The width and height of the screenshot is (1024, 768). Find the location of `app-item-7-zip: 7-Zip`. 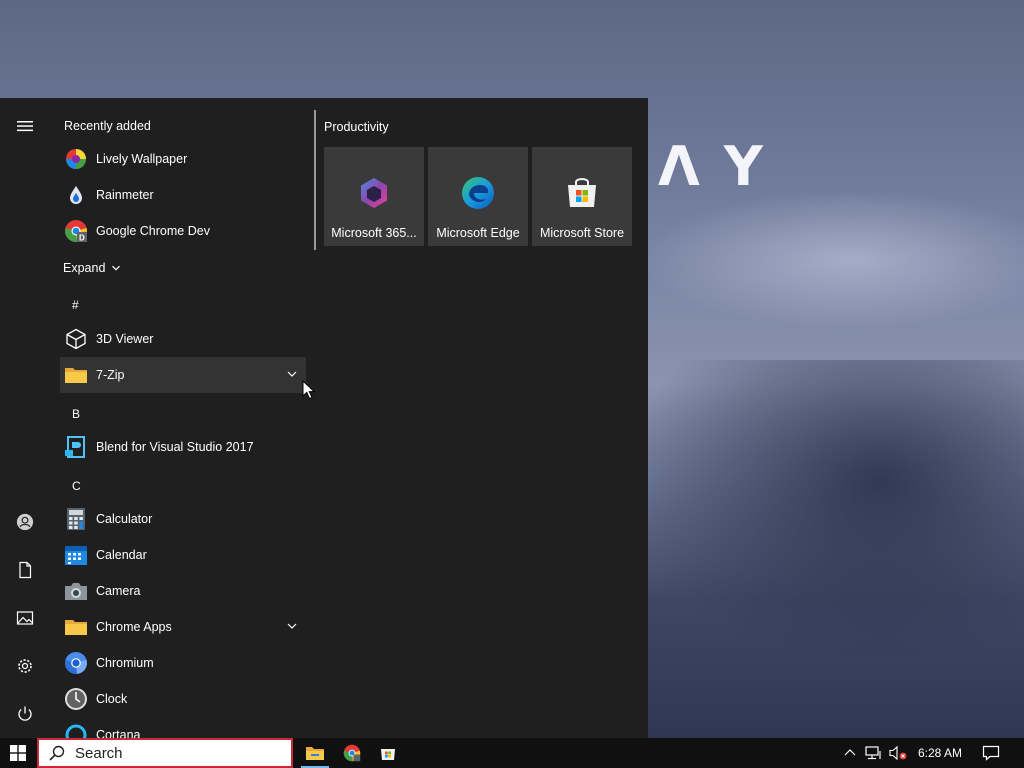

app-item-7-zip: 7-Zip is located at coordinates (183, 375).